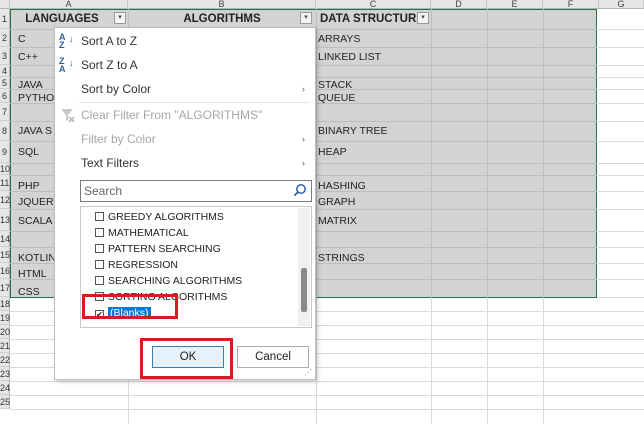 Image resolution: width=644 pixels, height=424 pixels. Describe the element at coordinates (120, 18) in the screenshot. I see `filter-dropdown-languages: ▾` at that location.